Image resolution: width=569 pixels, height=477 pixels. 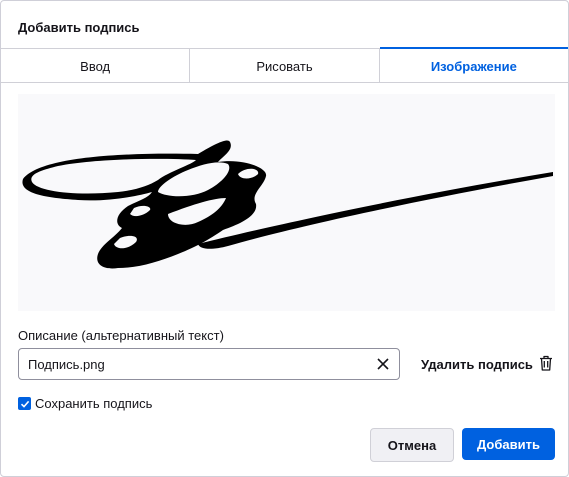 I want to click on save-signature-checkbox, so click(x=24, y=403).